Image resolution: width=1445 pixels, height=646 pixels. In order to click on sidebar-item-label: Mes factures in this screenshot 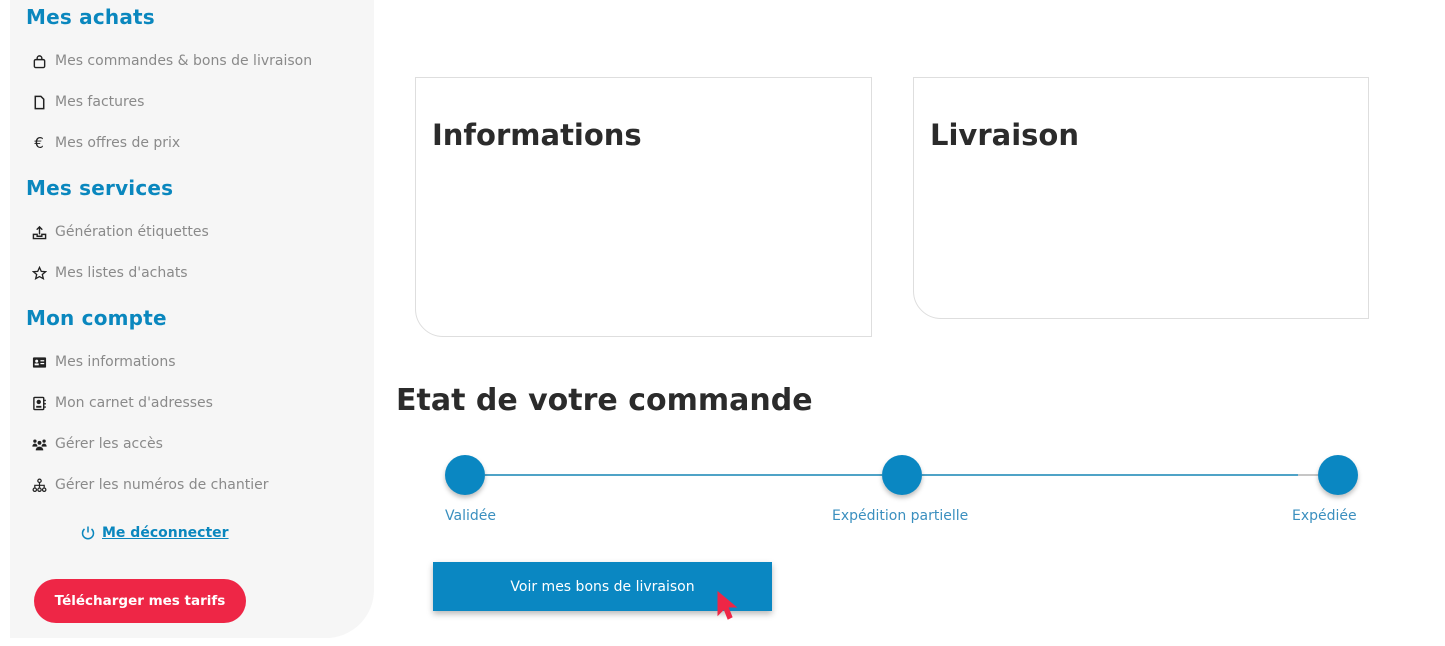, I will do `click(100, 102)`.